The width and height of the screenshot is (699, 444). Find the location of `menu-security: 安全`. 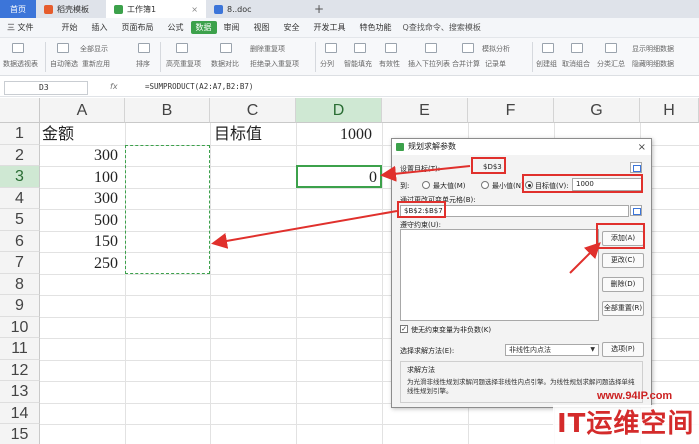

menu-security: 安全 is located at coordinates (292, 27).